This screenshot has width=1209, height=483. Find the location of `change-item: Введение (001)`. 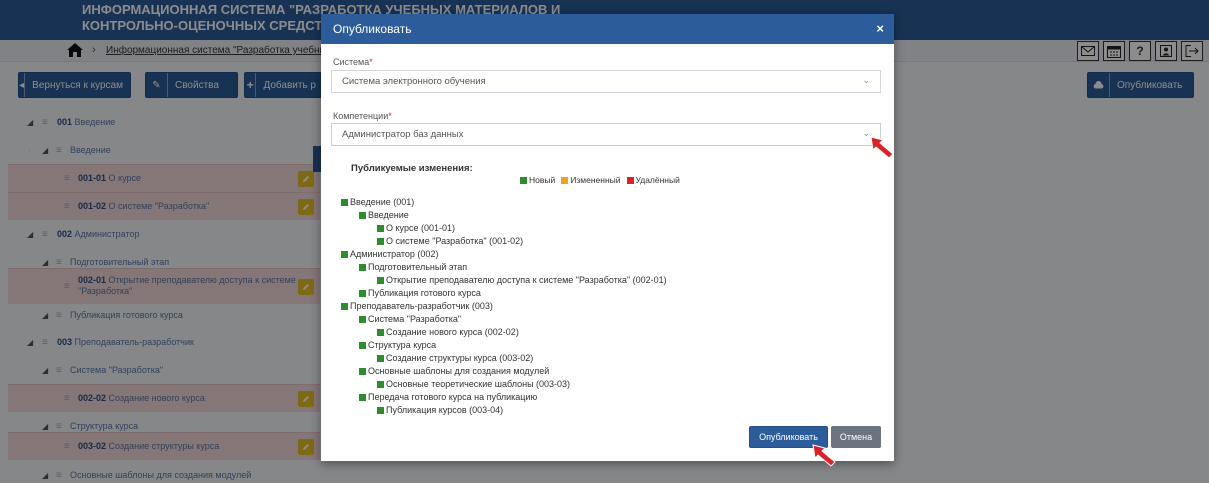

change-item: Введение (001) is located at coordinates (377, 202).